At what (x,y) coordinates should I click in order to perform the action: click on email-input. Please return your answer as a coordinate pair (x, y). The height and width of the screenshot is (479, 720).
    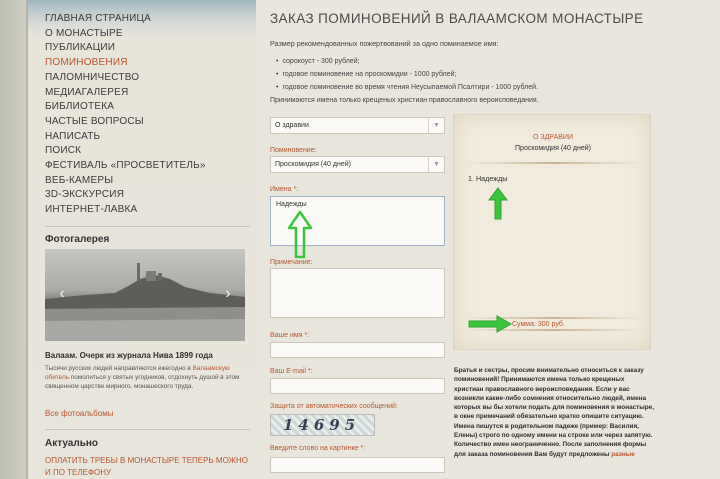
    Looking at the image, I should click on (357, 386).